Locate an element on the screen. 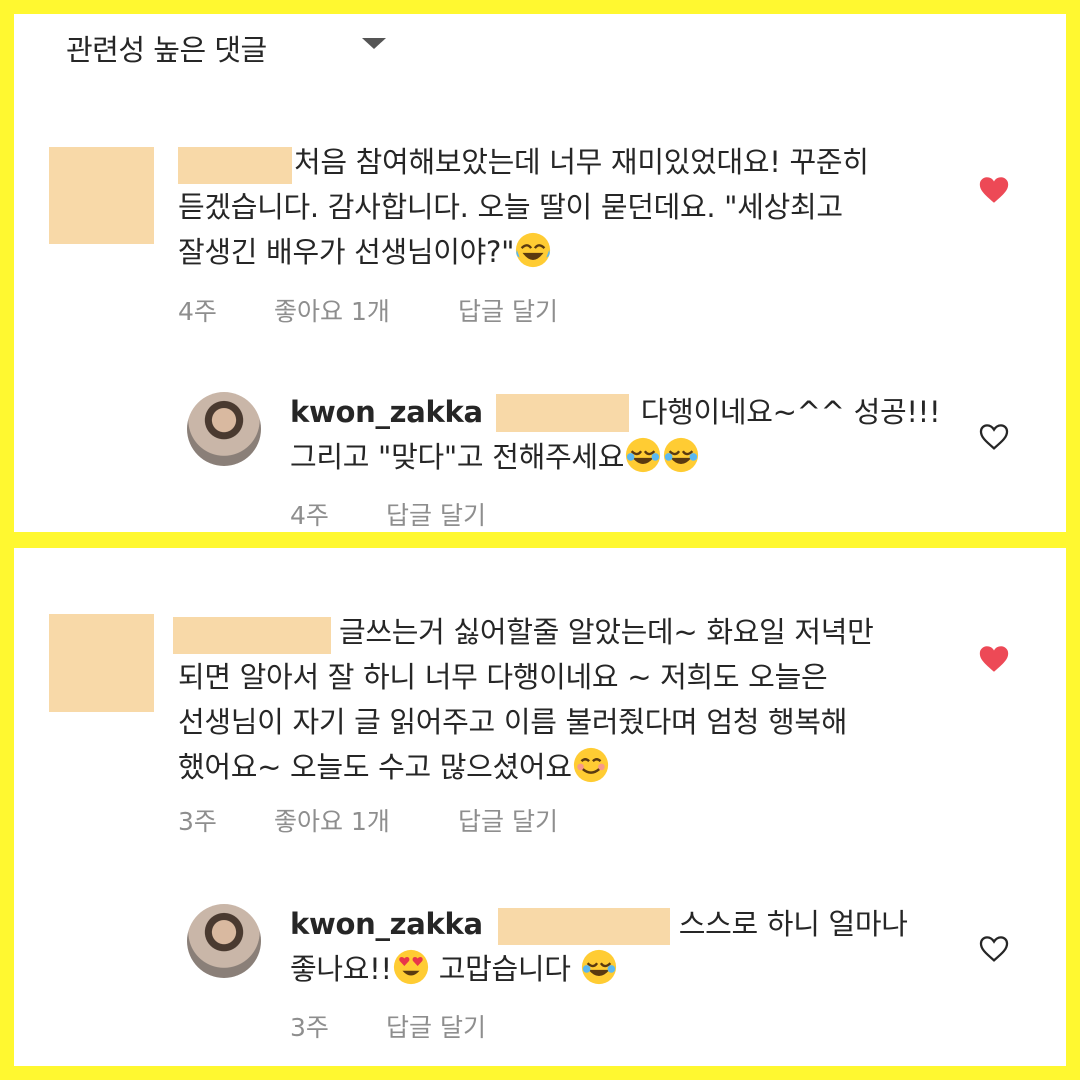 This screenshot has height=1080, width=1080. reply-line: 다행이네요~^^ 성공!!! is located at coordinates (790, 412).